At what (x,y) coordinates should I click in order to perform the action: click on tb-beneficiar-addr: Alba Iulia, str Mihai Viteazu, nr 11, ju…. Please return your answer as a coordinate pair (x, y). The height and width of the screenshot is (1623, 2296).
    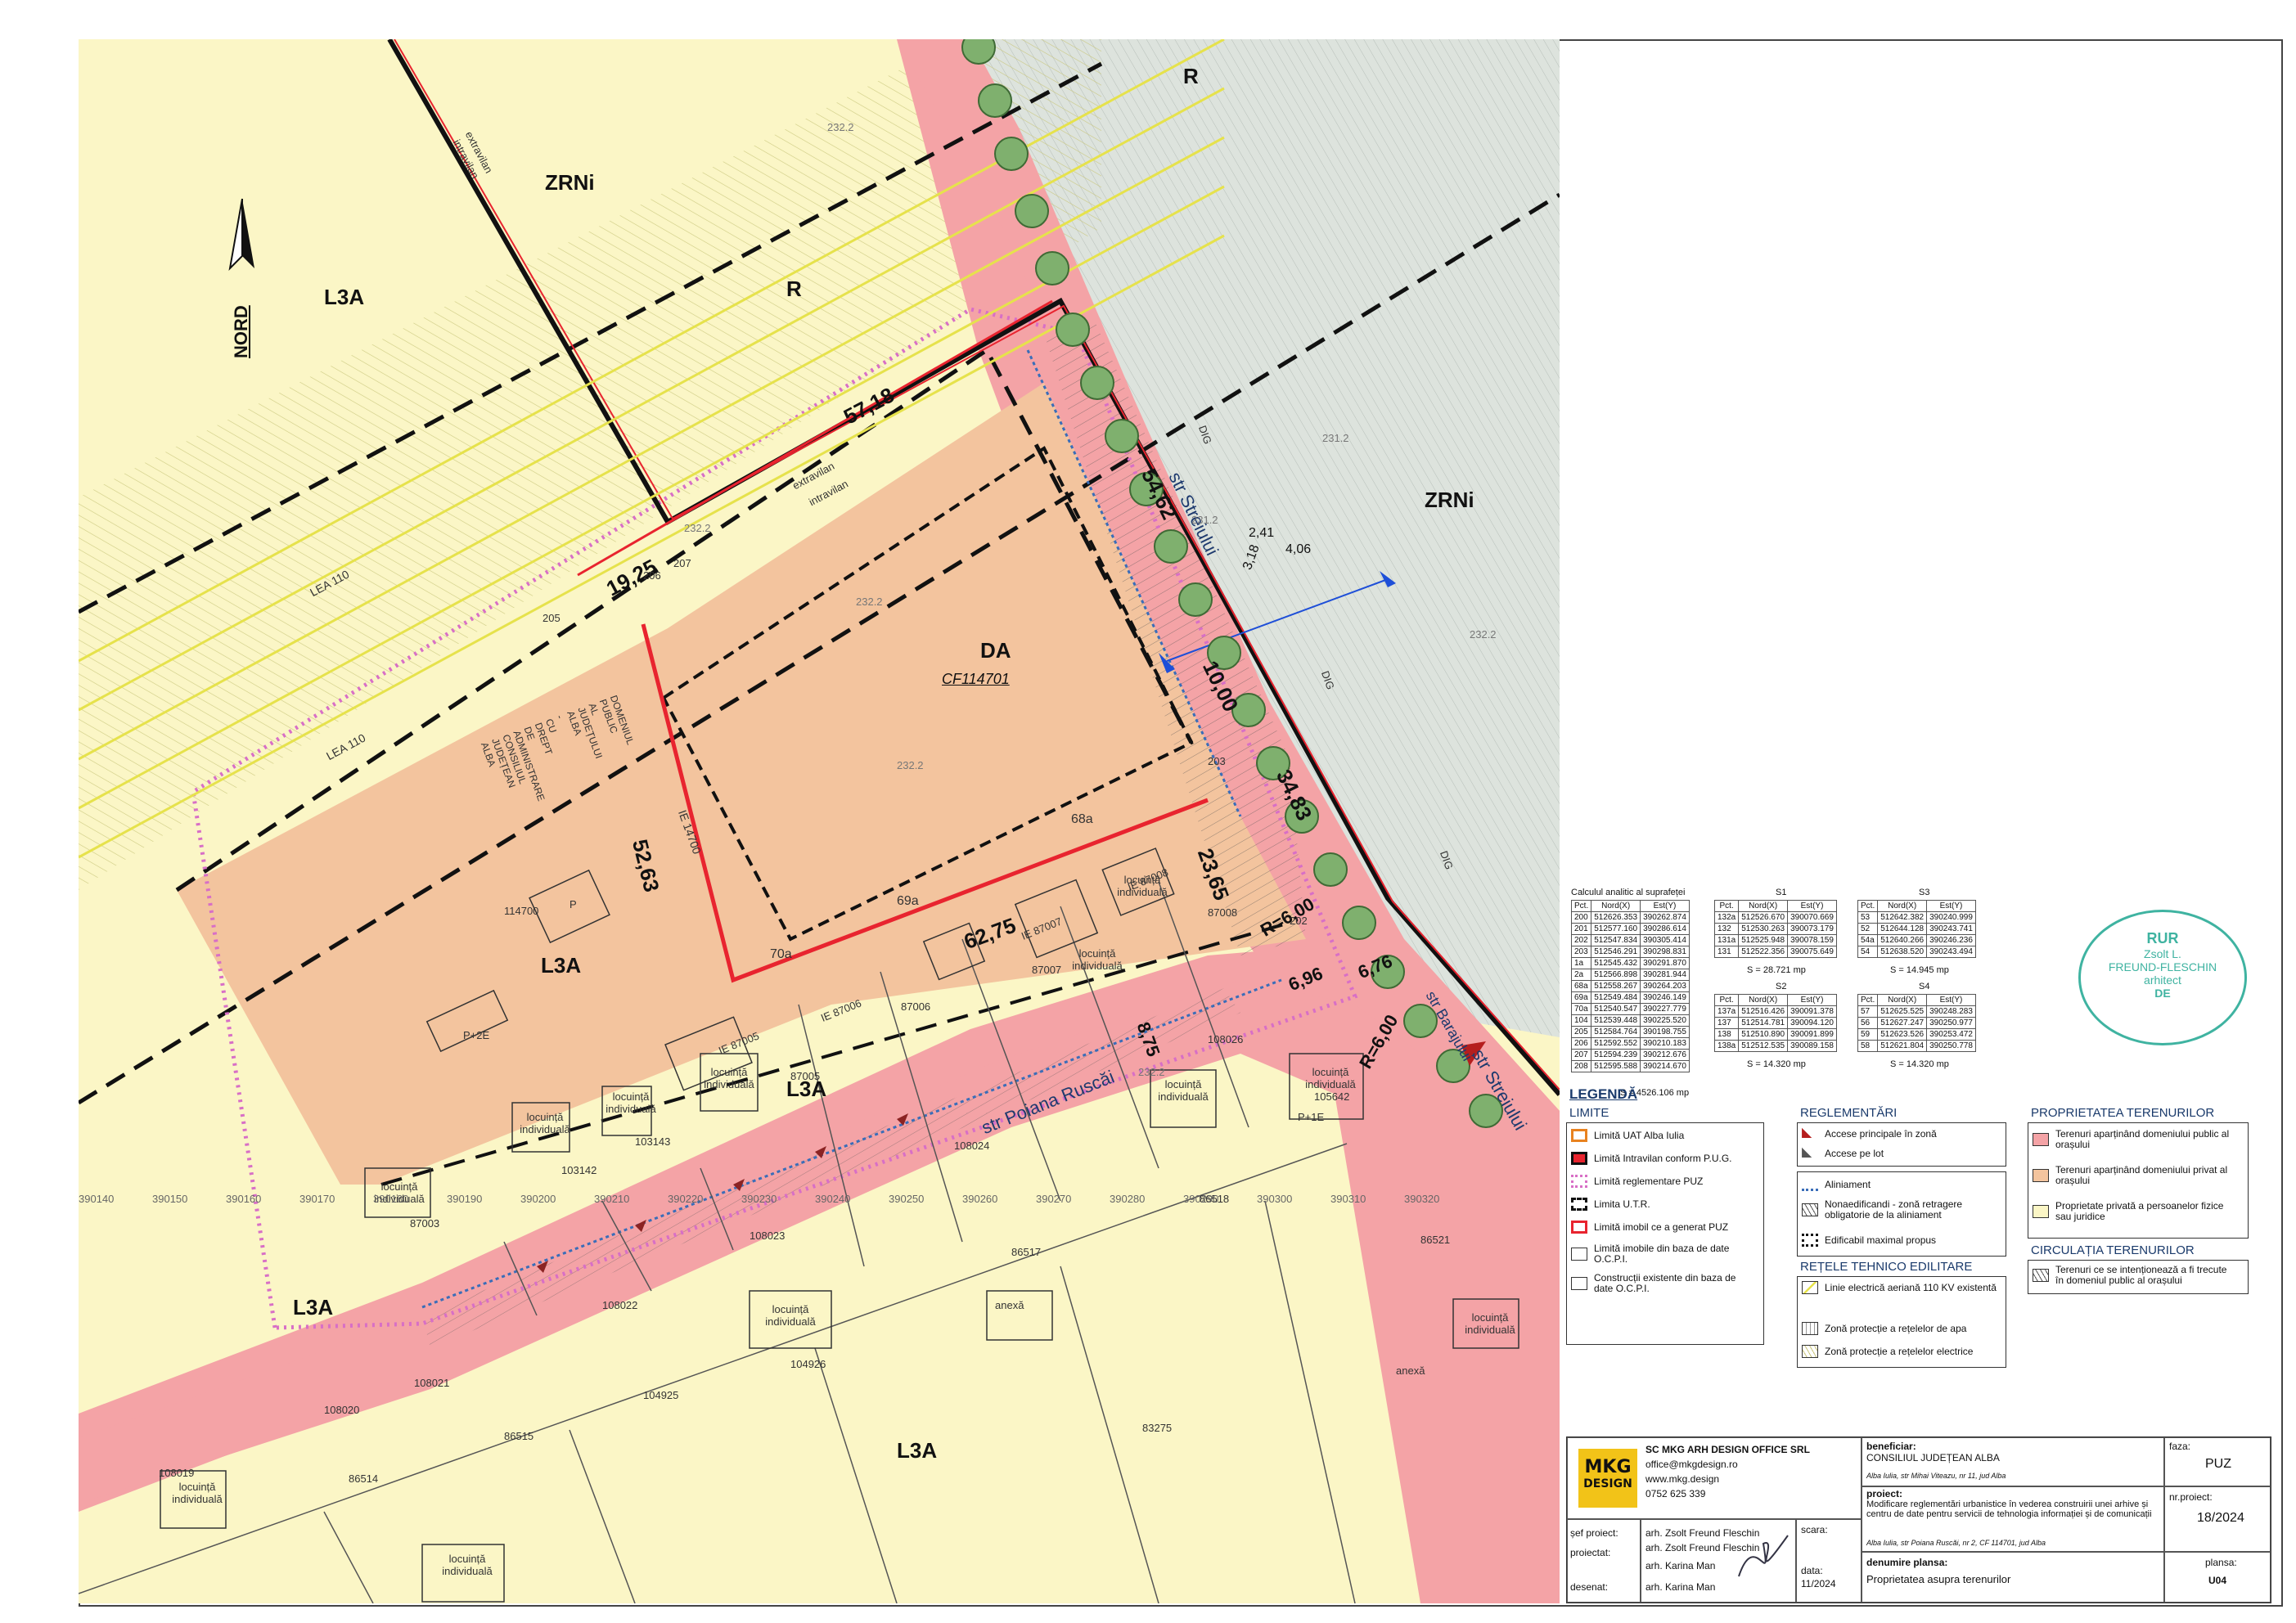
    Looking at the image, I should click on (1936, 1476).